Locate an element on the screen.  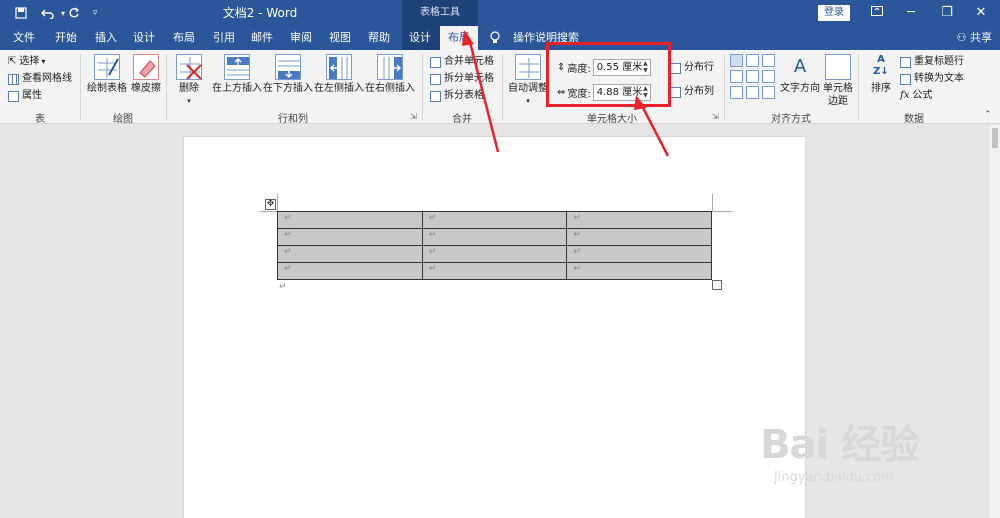
undo-icon is located at coordinates (48, 13).